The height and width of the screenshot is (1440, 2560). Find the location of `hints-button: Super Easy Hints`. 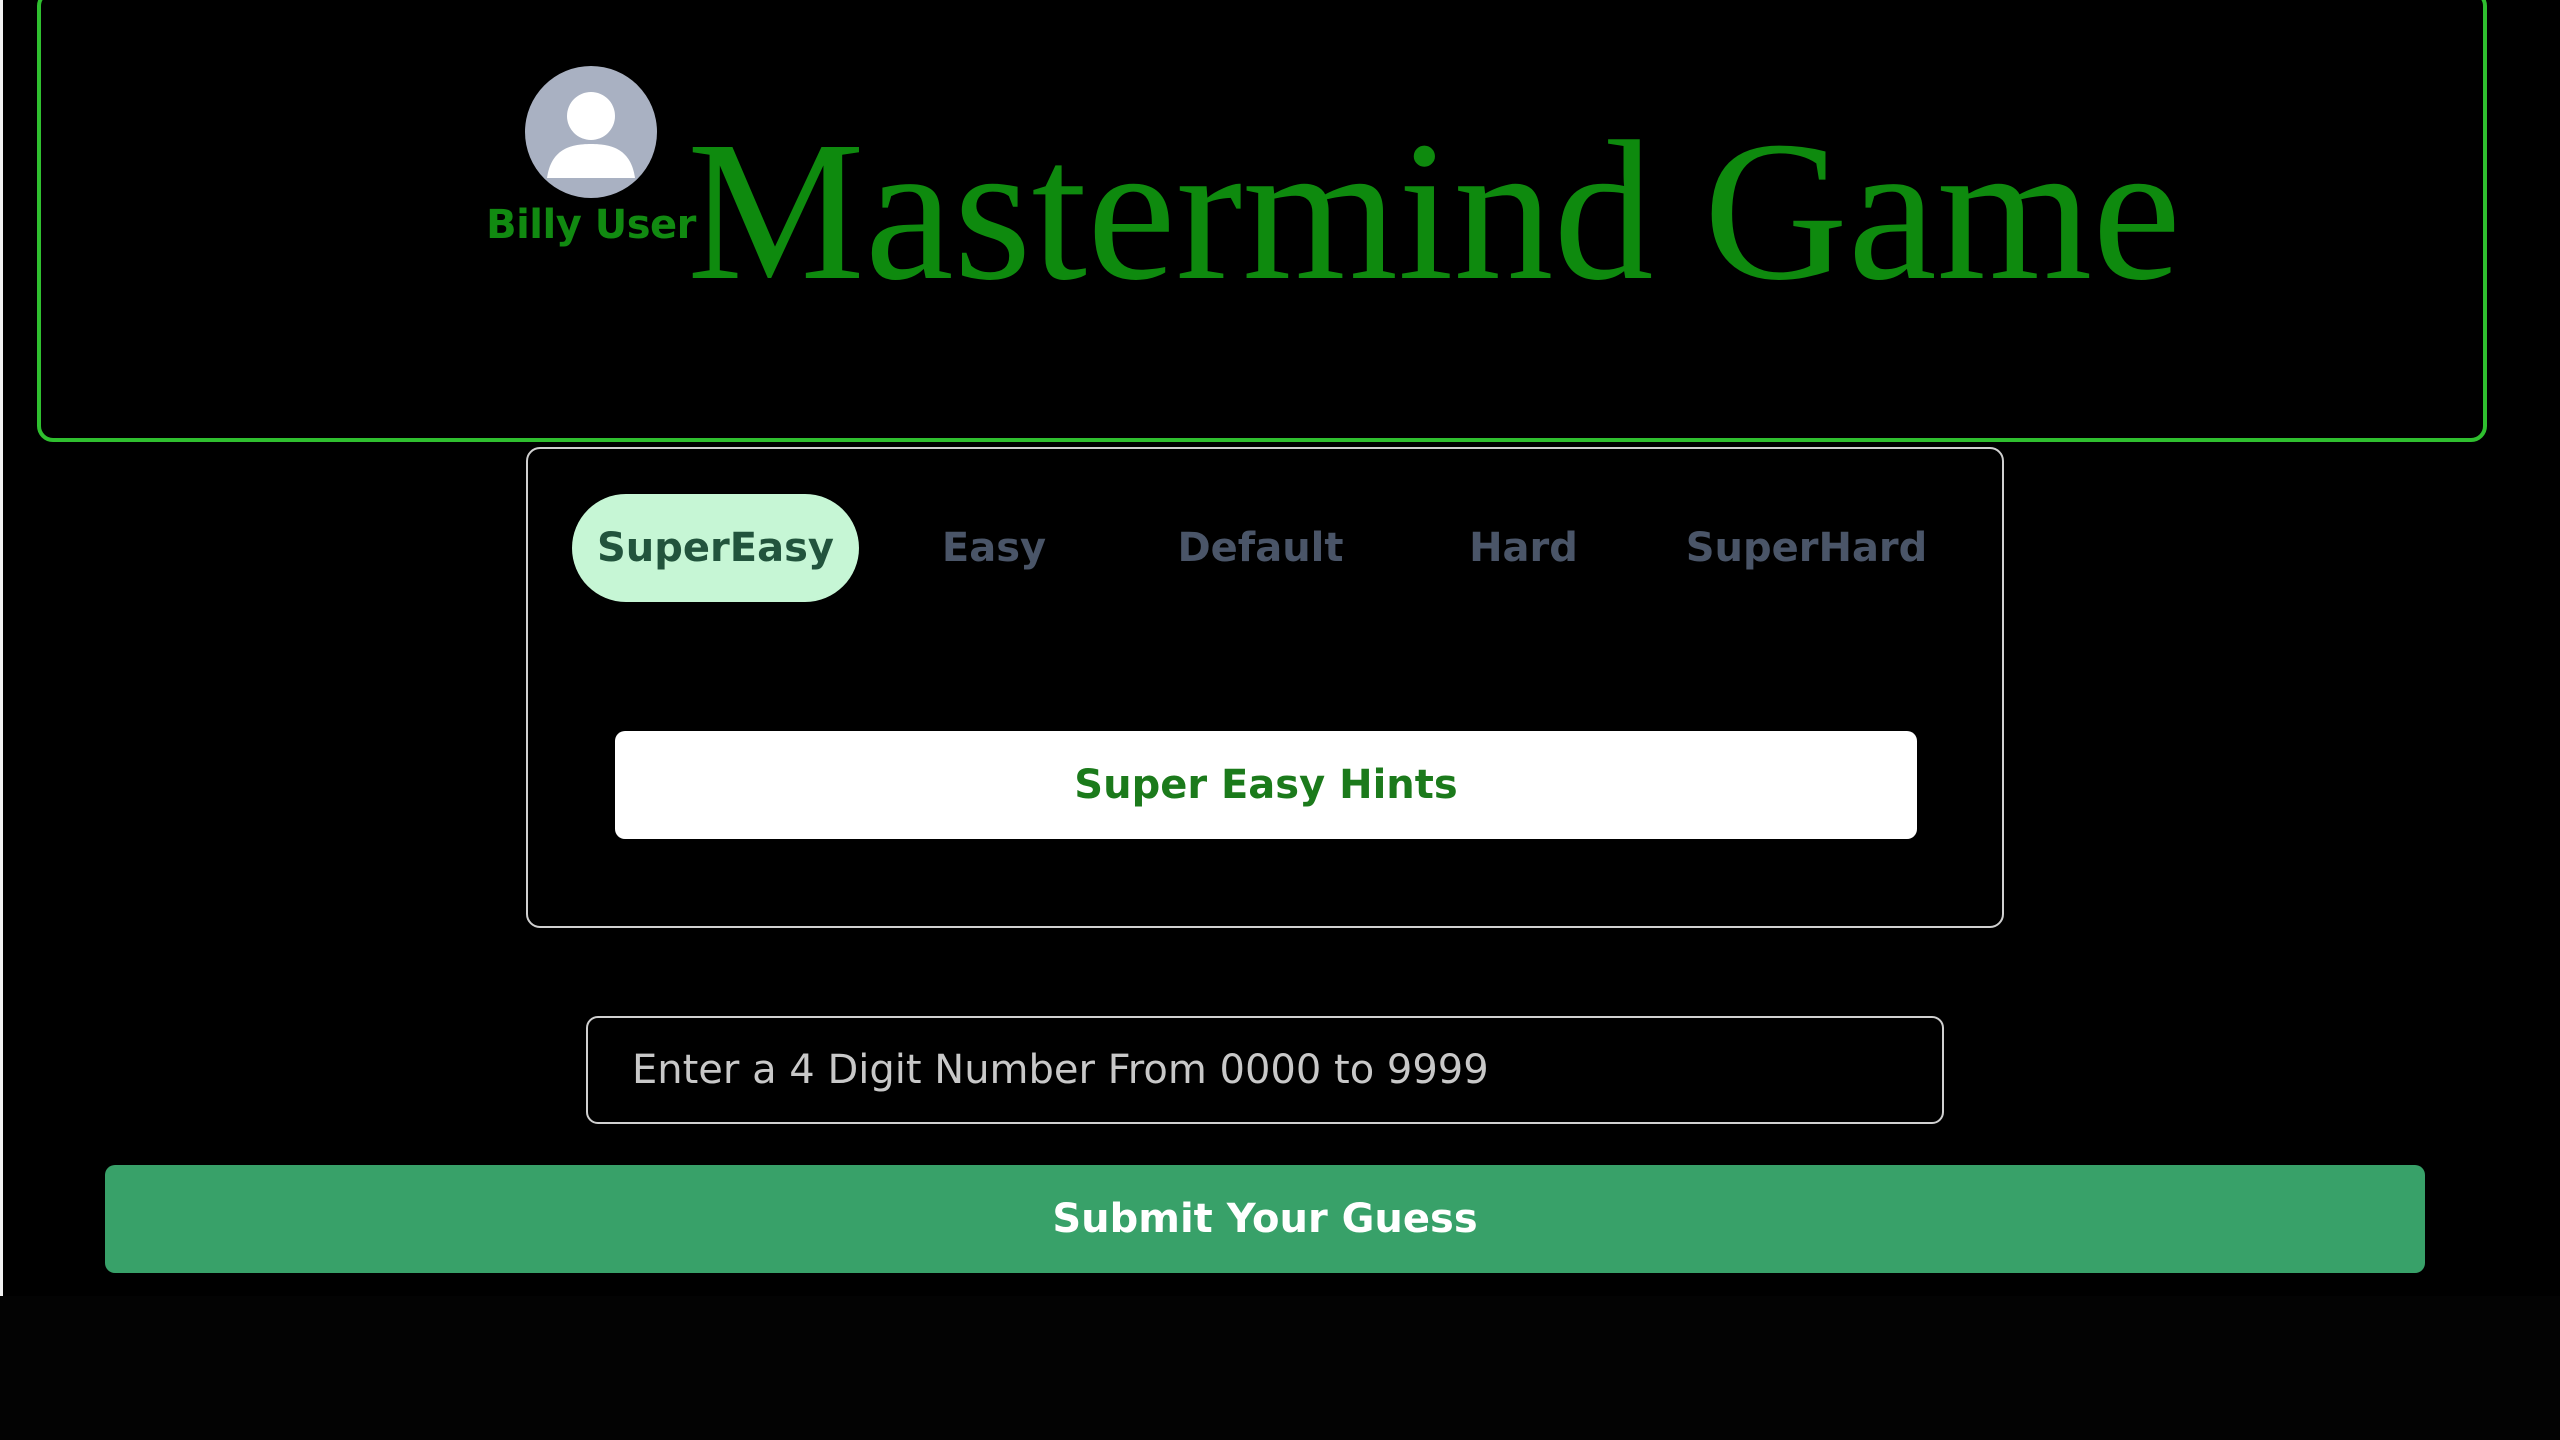

hints-button: Super Easy Hints is located at coordinates (1266, 785).